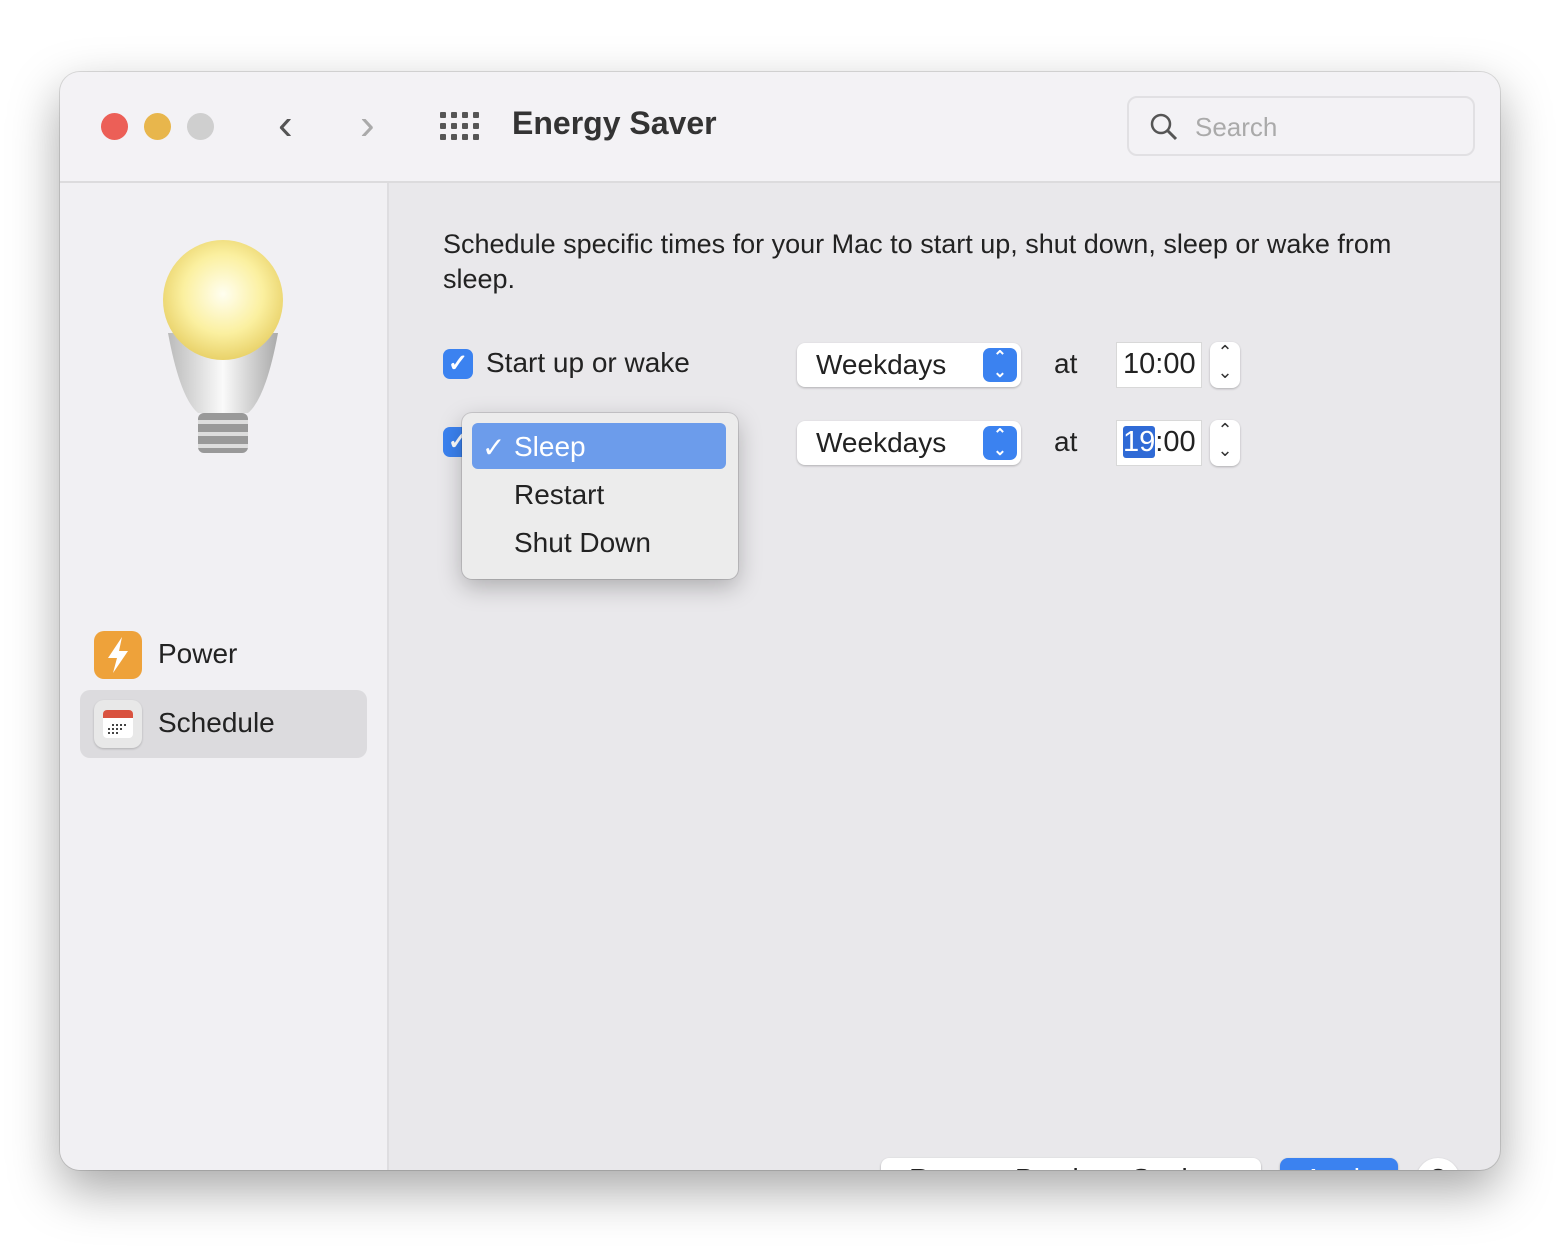  Describe the element at coordinates (1438, 1164) in the screenshot. I see `help-button: ?` at that location.